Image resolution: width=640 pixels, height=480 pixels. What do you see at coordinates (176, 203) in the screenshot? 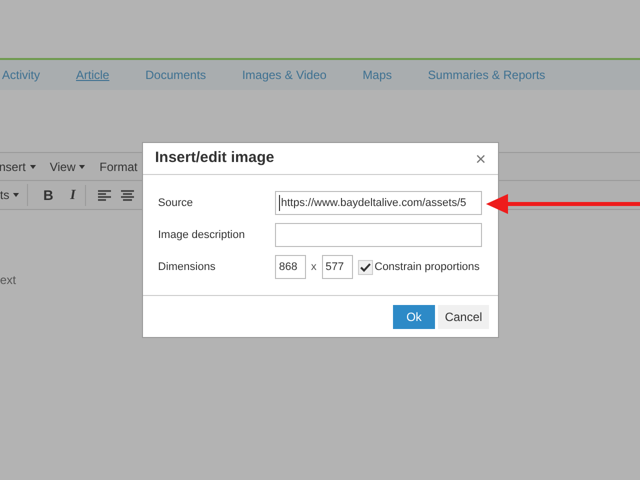
I see `field-label: Source` at bounding box center [176, 203].